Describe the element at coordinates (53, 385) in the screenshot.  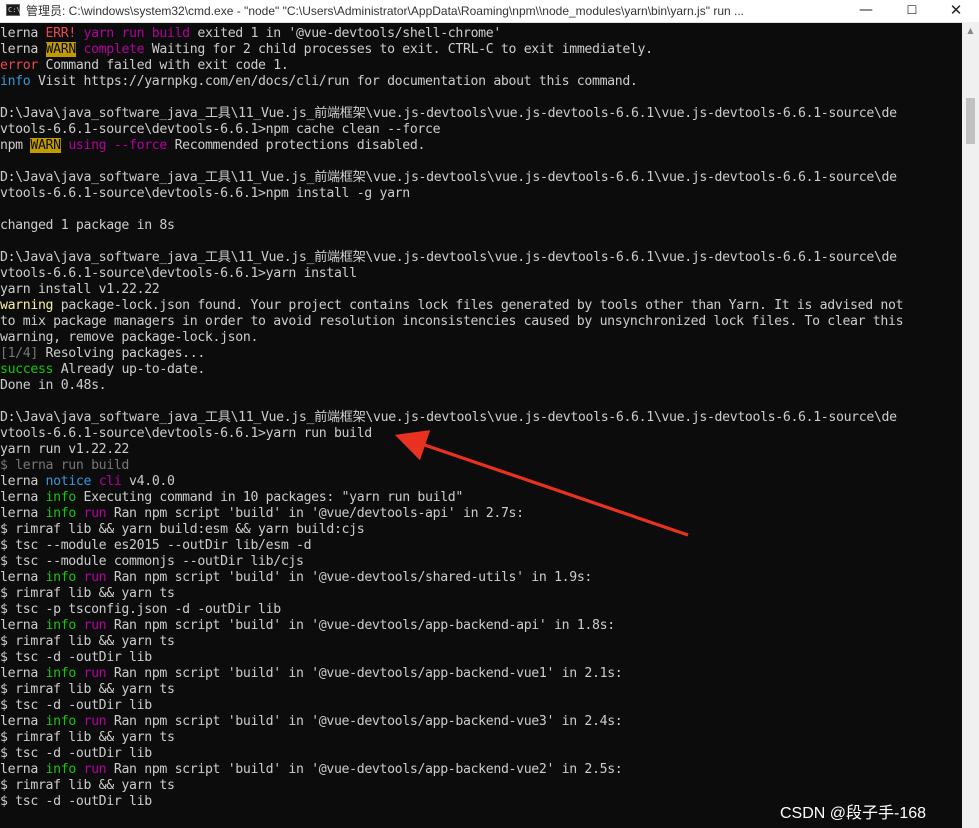
I see `console-text: Done in 0.48s.` at that location.